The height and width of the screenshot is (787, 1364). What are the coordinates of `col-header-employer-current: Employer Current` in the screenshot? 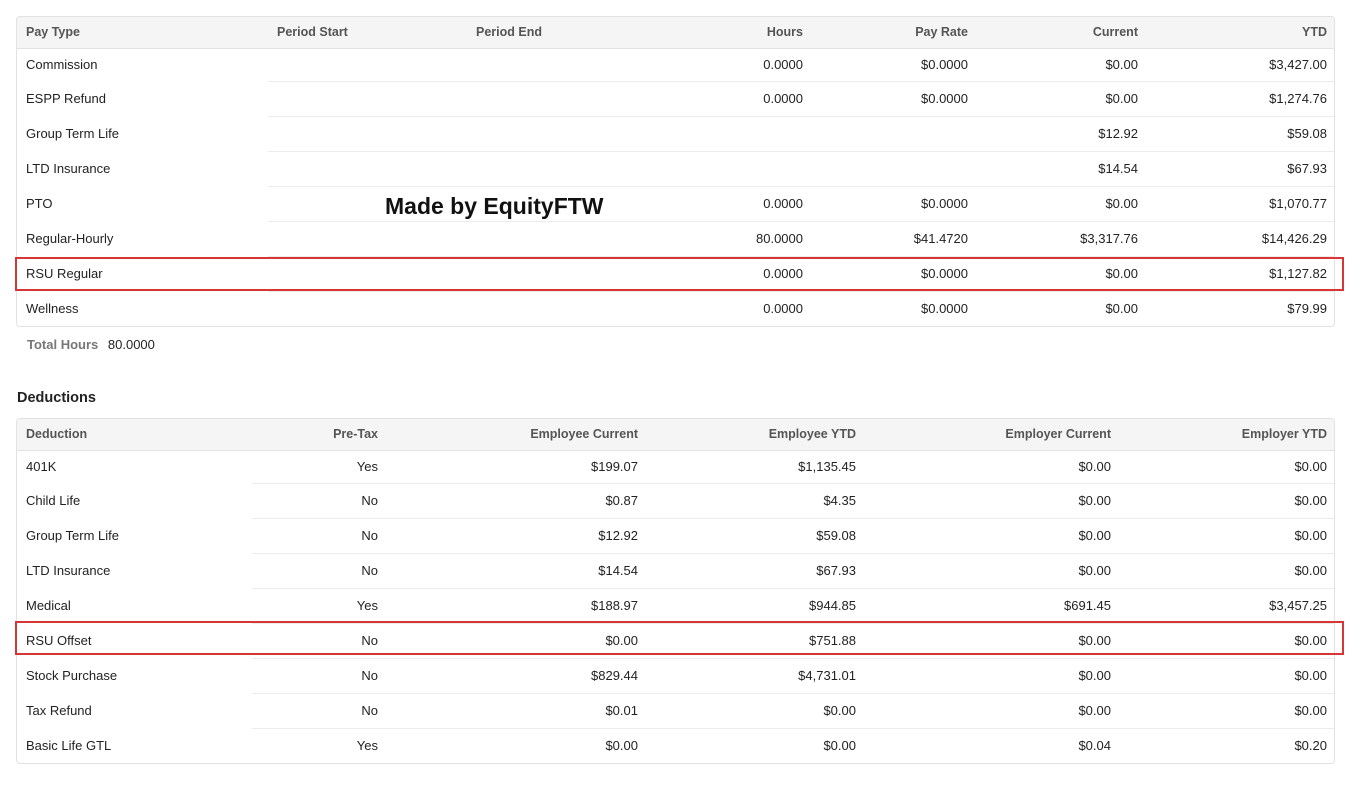 It's located at (992, 435).